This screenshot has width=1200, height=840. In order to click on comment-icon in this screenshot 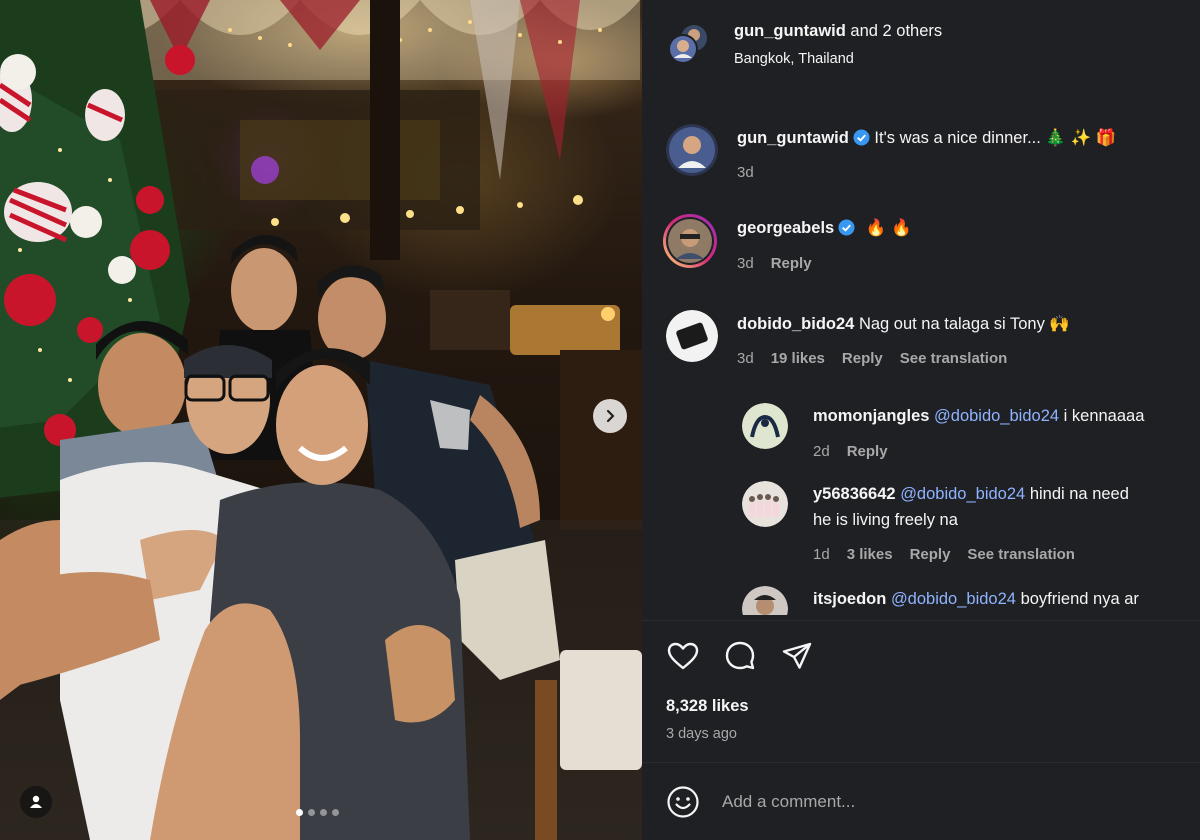, I will do `click(740, 656)`.